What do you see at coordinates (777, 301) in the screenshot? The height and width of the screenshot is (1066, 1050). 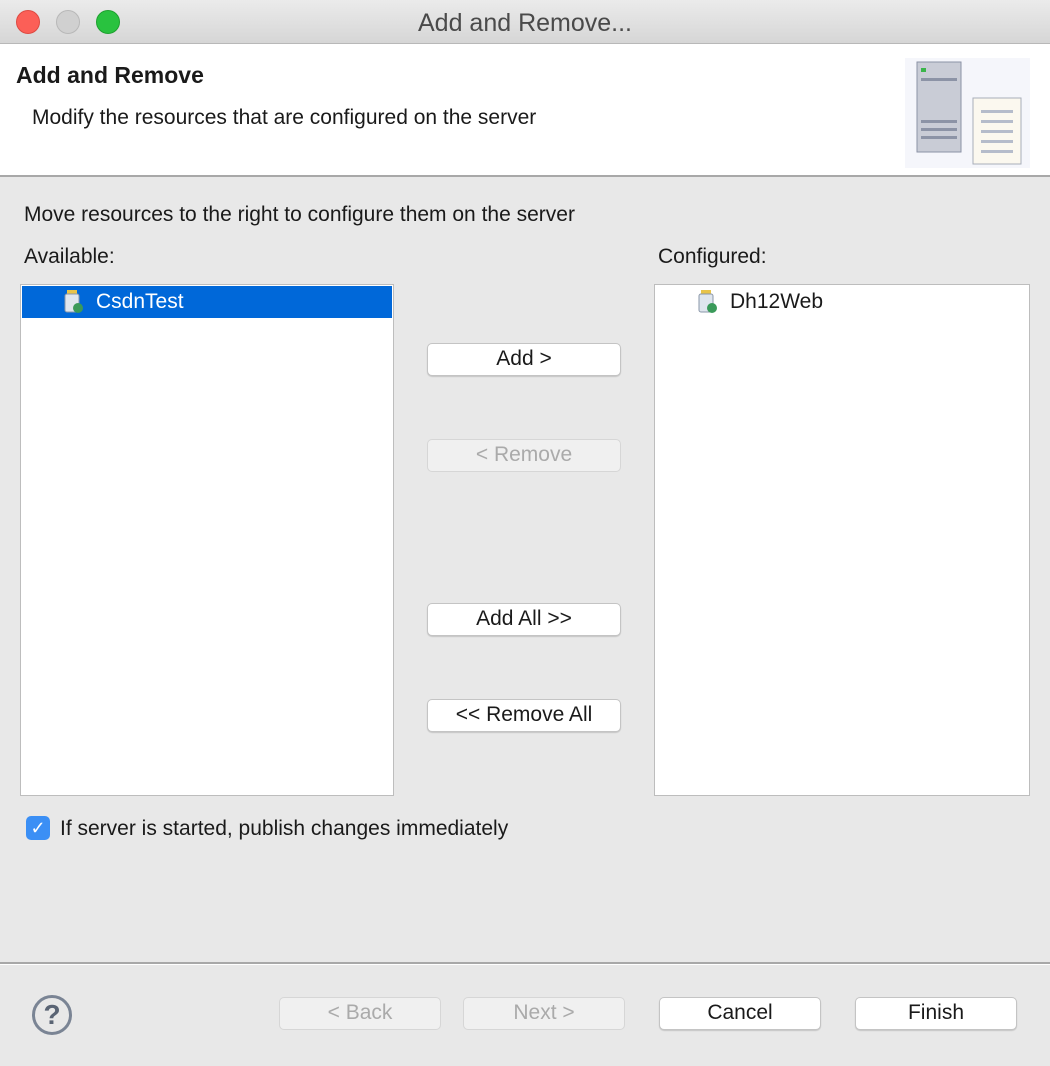 I see `list-item-label: Dh12Web` at bounding box center [777, 301].